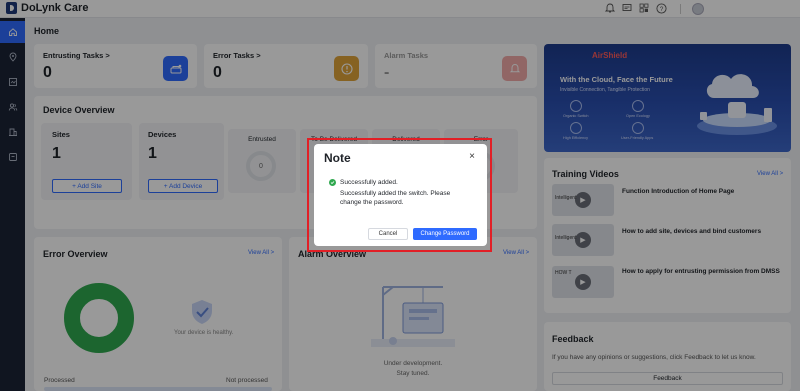 The width and height of the screenshot is (800, 391). I want to click on highlight-box, so click(399, 195).